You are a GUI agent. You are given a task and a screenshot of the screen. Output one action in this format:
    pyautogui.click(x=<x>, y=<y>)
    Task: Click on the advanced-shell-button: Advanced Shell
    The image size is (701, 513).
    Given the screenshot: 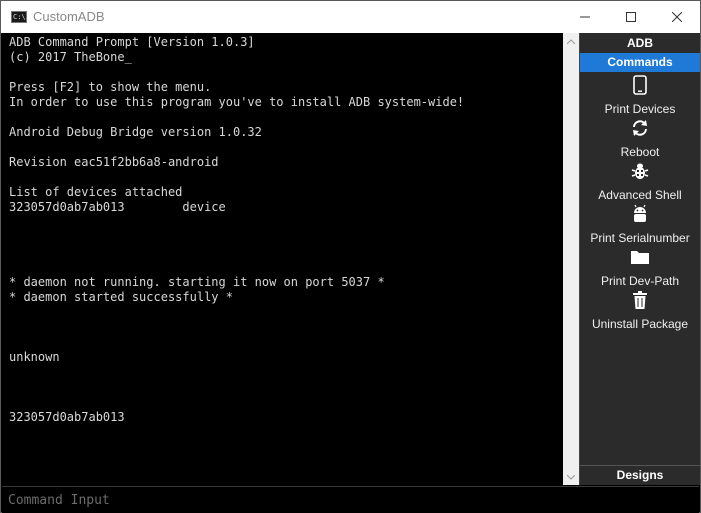 What is the action you would take?
    pyautogui.click(x=640, y=182)
    